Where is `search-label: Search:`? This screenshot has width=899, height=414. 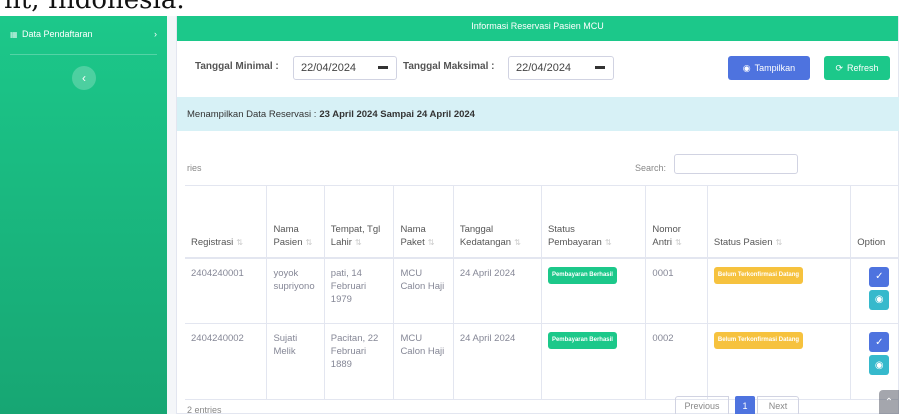 search-label: Search: is located at coordinates (651, 168).